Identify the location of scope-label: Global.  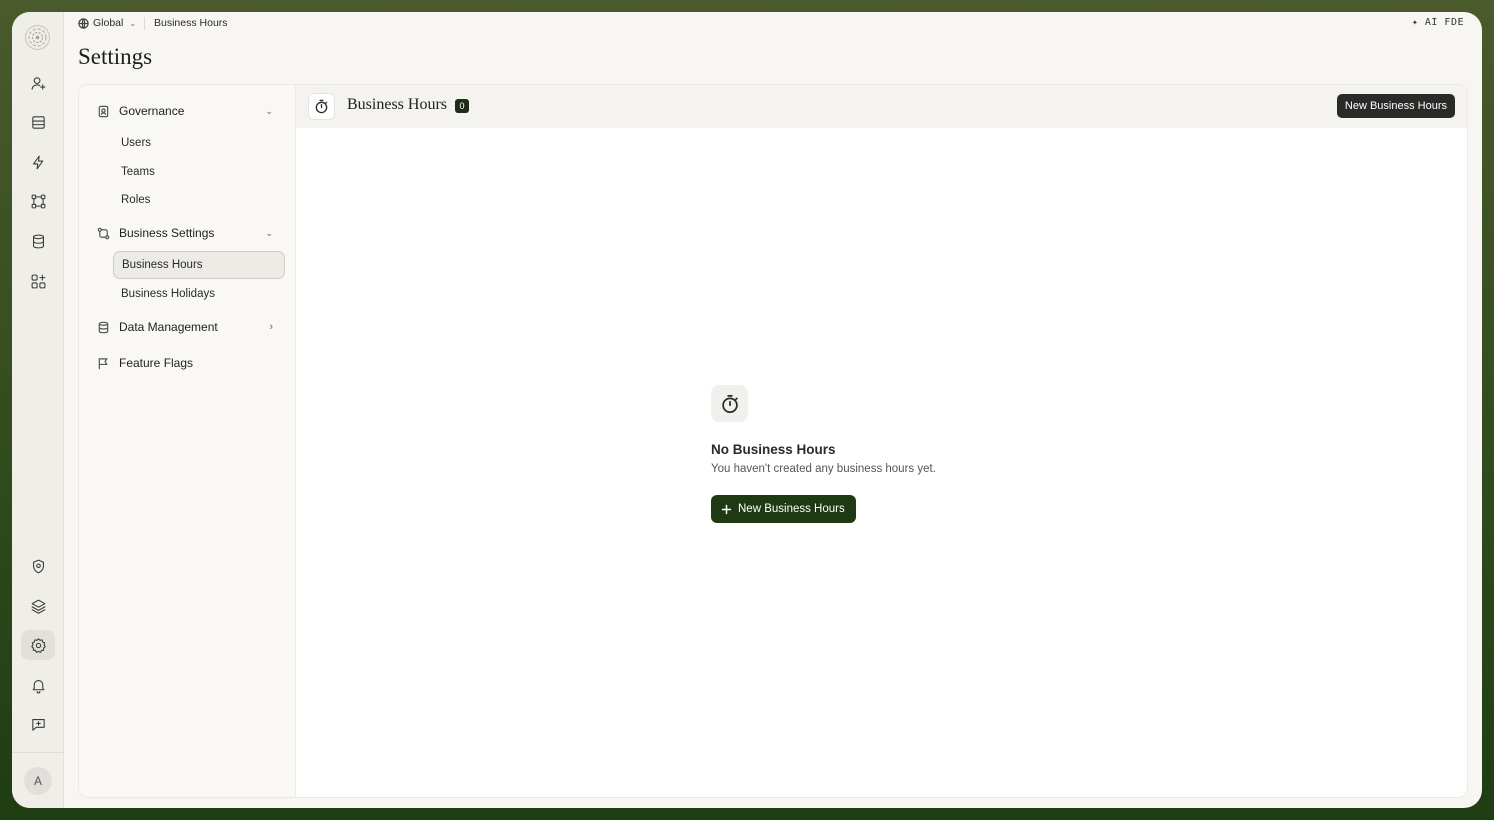
(108, 23).